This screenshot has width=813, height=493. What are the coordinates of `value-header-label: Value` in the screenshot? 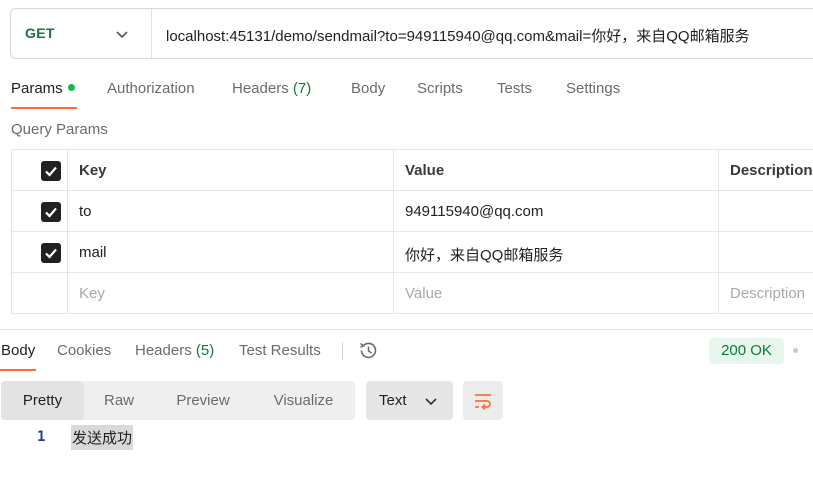 It's located at (425, 170).